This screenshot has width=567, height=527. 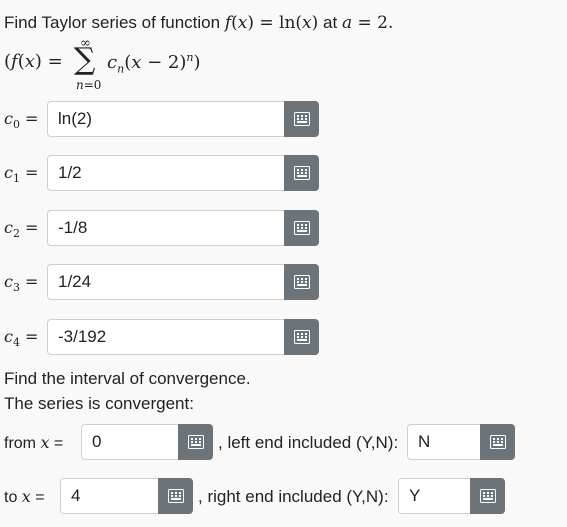 I want to click on c4-label: c4 =, so click(x=21, y=338).